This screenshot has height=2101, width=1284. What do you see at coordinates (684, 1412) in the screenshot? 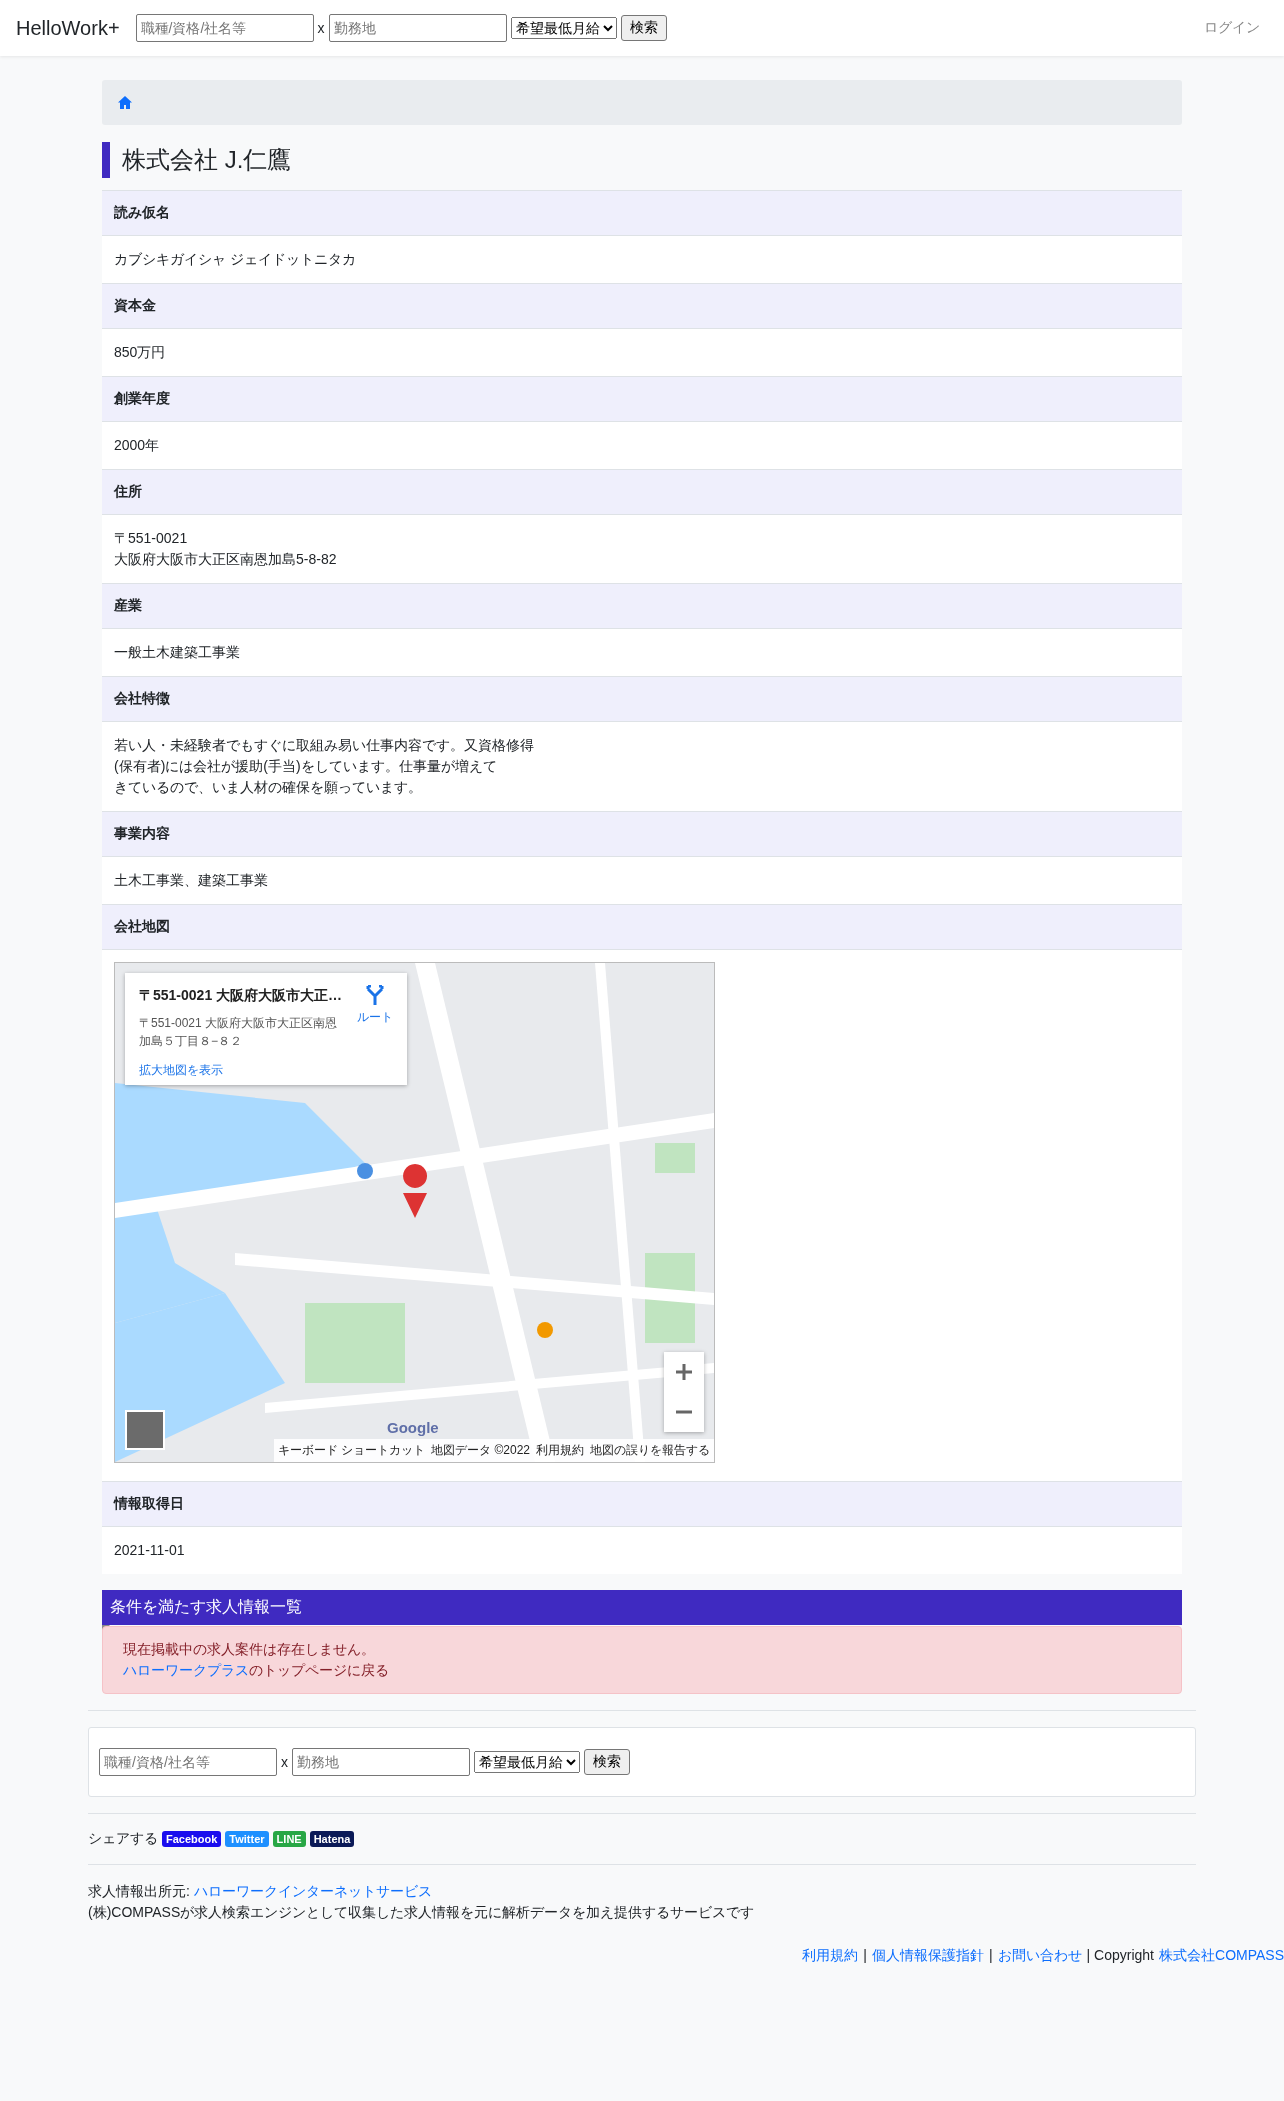
I see `zoom-out-icon` at bounding box center [684, 1412].